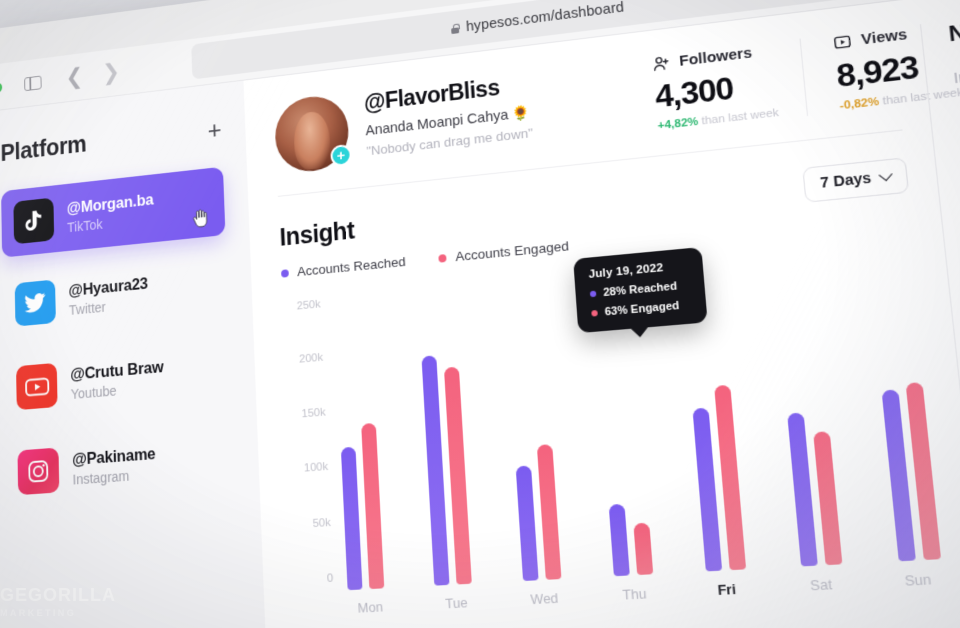 The width and height of the screenshot is (960, 628). Describe the element at coordinates (341, 155) in the screenshot. I see `add-badge-icon` at that location.